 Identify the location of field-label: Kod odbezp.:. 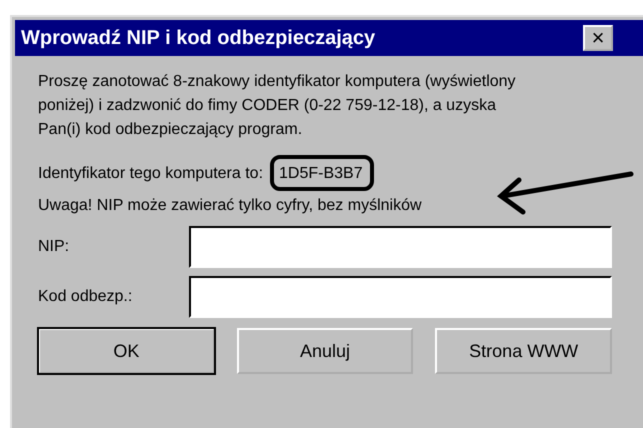
(86, 297).